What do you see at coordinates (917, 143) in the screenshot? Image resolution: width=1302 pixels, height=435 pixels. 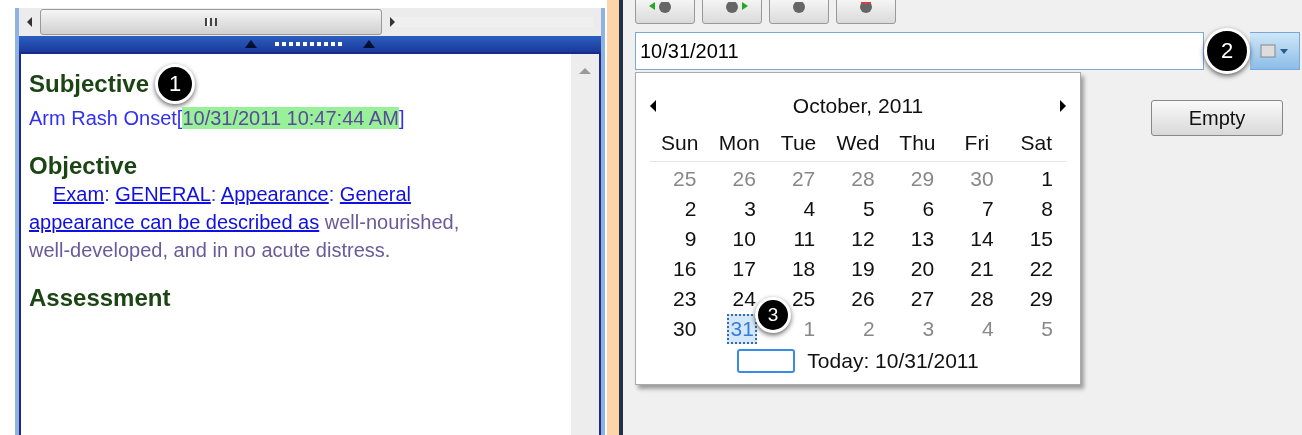 I see `weekday-label: Thu` at bounding box center [917, 143].